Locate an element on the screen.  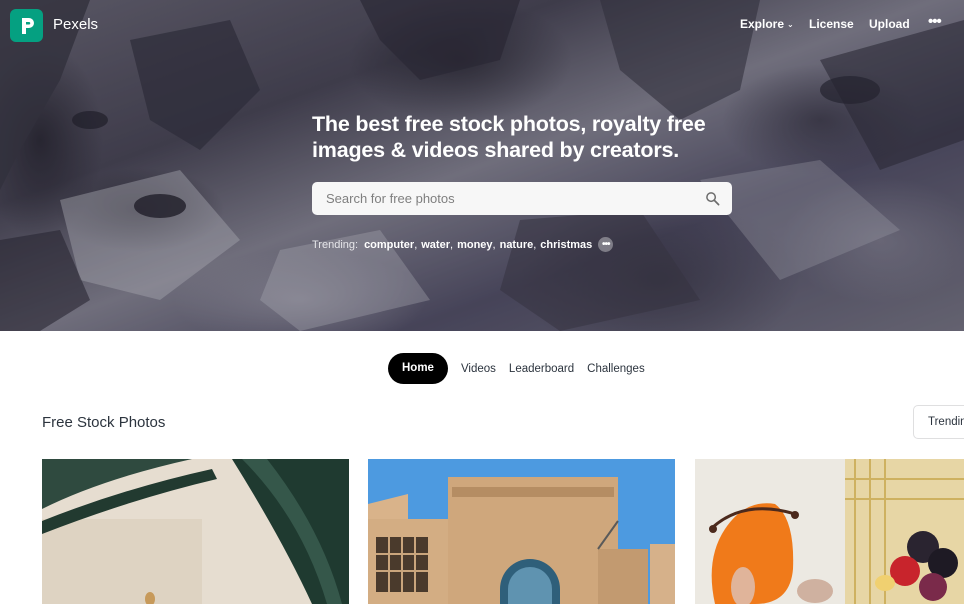
trending-term-water: water is located at coordinates (435, 245).